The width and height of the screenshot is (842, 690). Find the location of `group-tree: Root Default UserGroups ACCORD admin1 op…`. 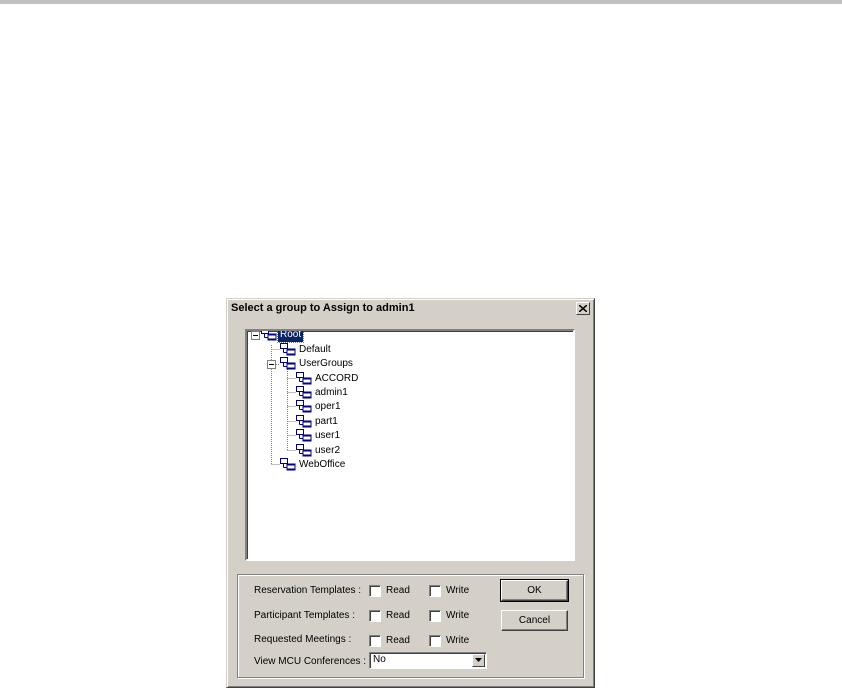

group-tree: Root Default UserGroups ACCORD admin1 op… is located at coordinates (410, 445).